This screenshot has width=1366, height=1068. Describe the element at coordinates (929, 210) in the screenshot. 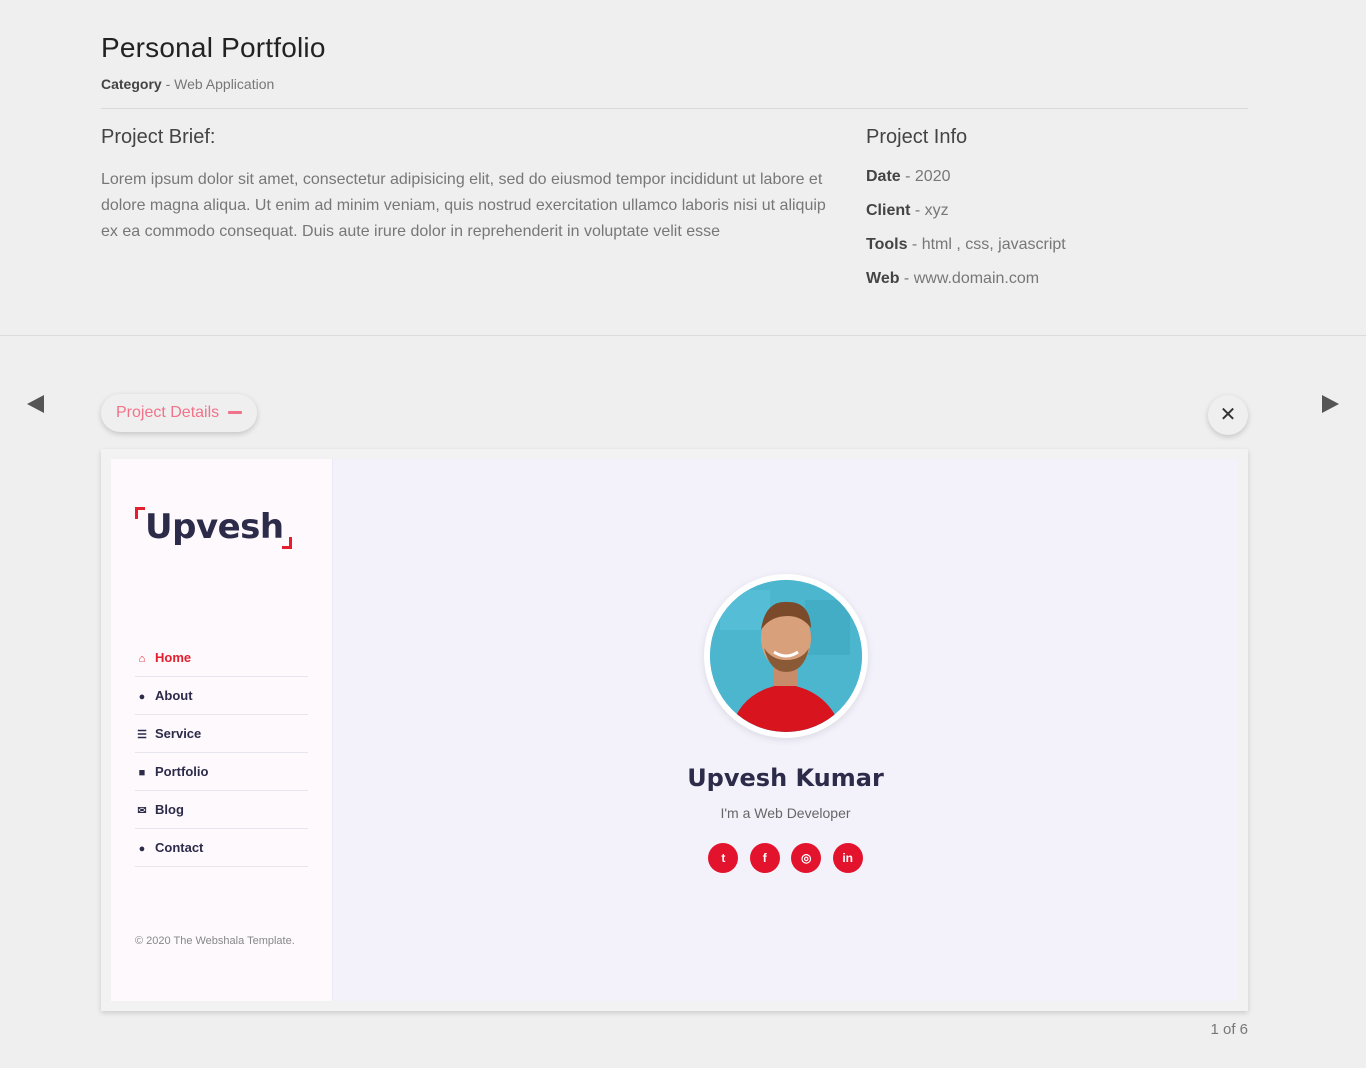

I see `info-value: - xyz` at that location.